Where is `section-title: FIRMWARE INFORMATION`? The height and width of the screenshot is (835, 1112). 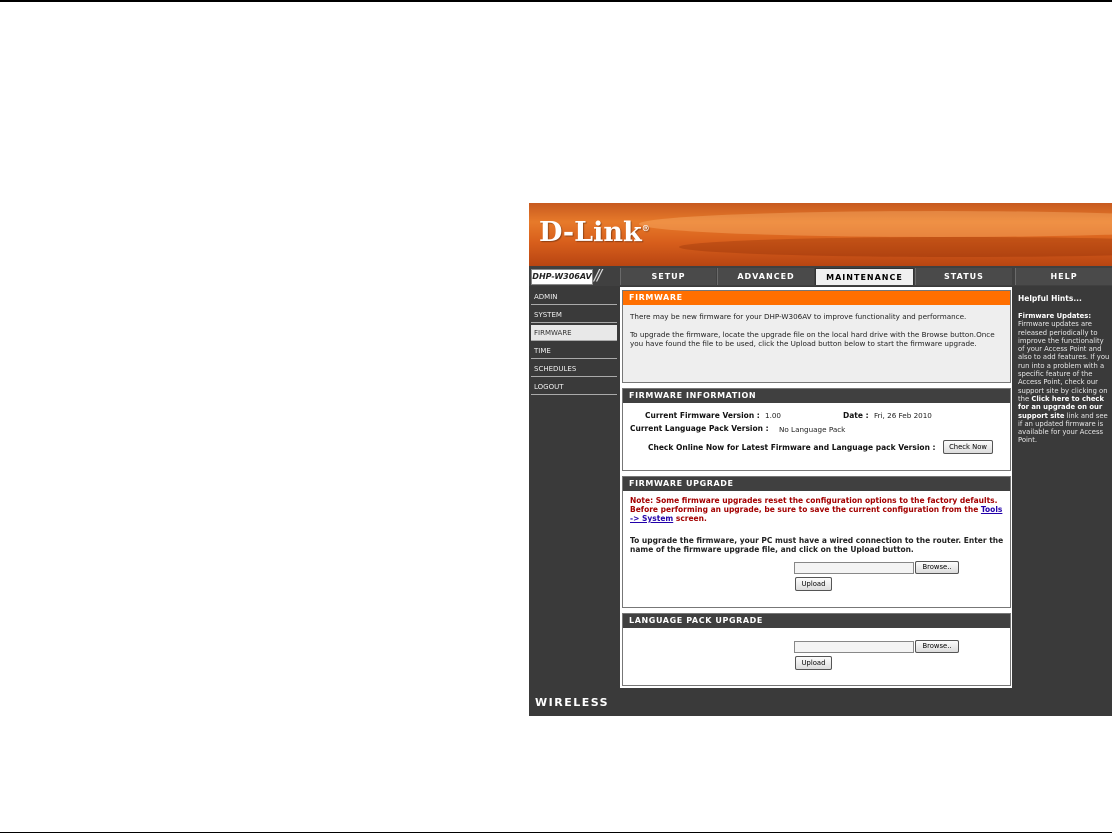 section-title: FIRMWARE INFORMATION is located at coordinates (816, 396).